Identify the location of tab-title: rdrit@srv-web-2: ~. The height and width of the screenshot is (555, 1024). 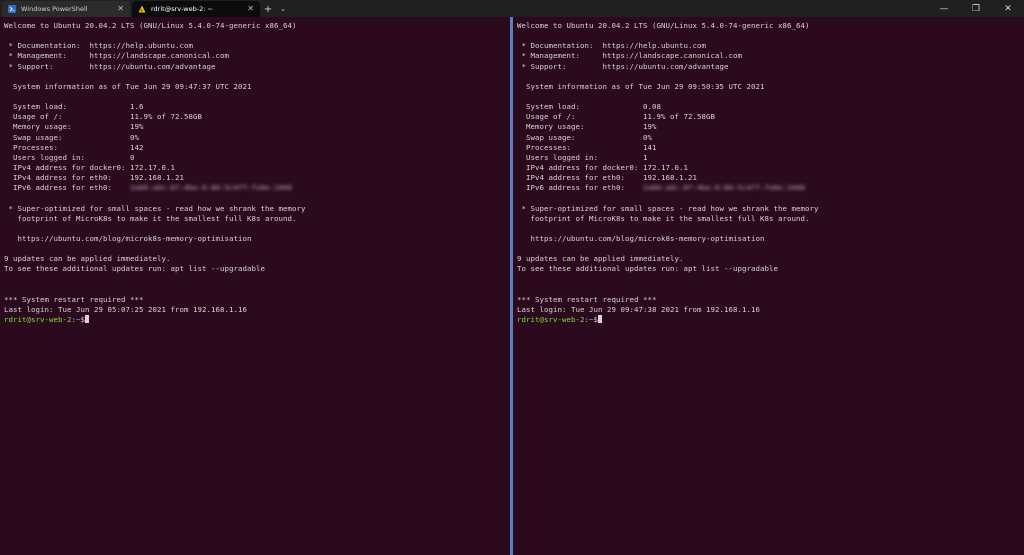
(182, 9).